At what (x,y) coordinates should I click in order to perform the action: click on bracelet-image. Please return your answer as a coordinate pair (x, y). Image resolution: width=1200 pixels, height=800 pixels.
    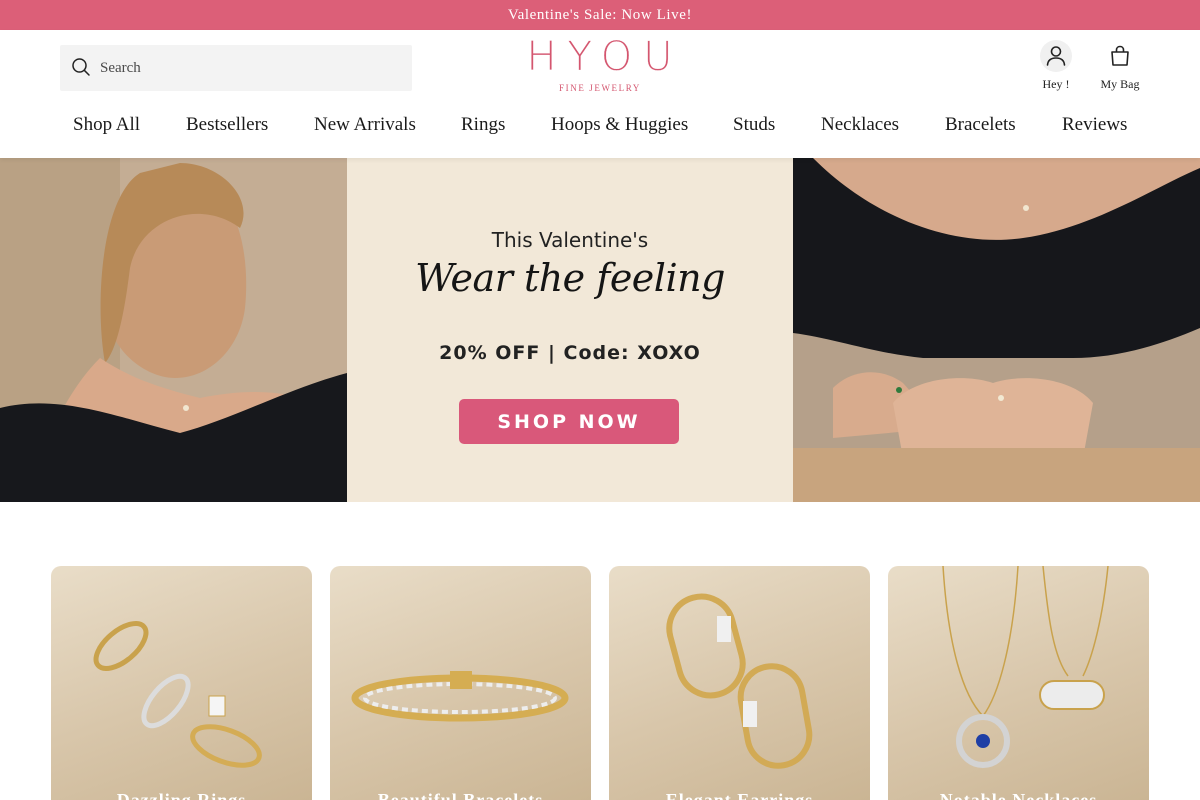
    Looking at the image, I should click on (460, 696).